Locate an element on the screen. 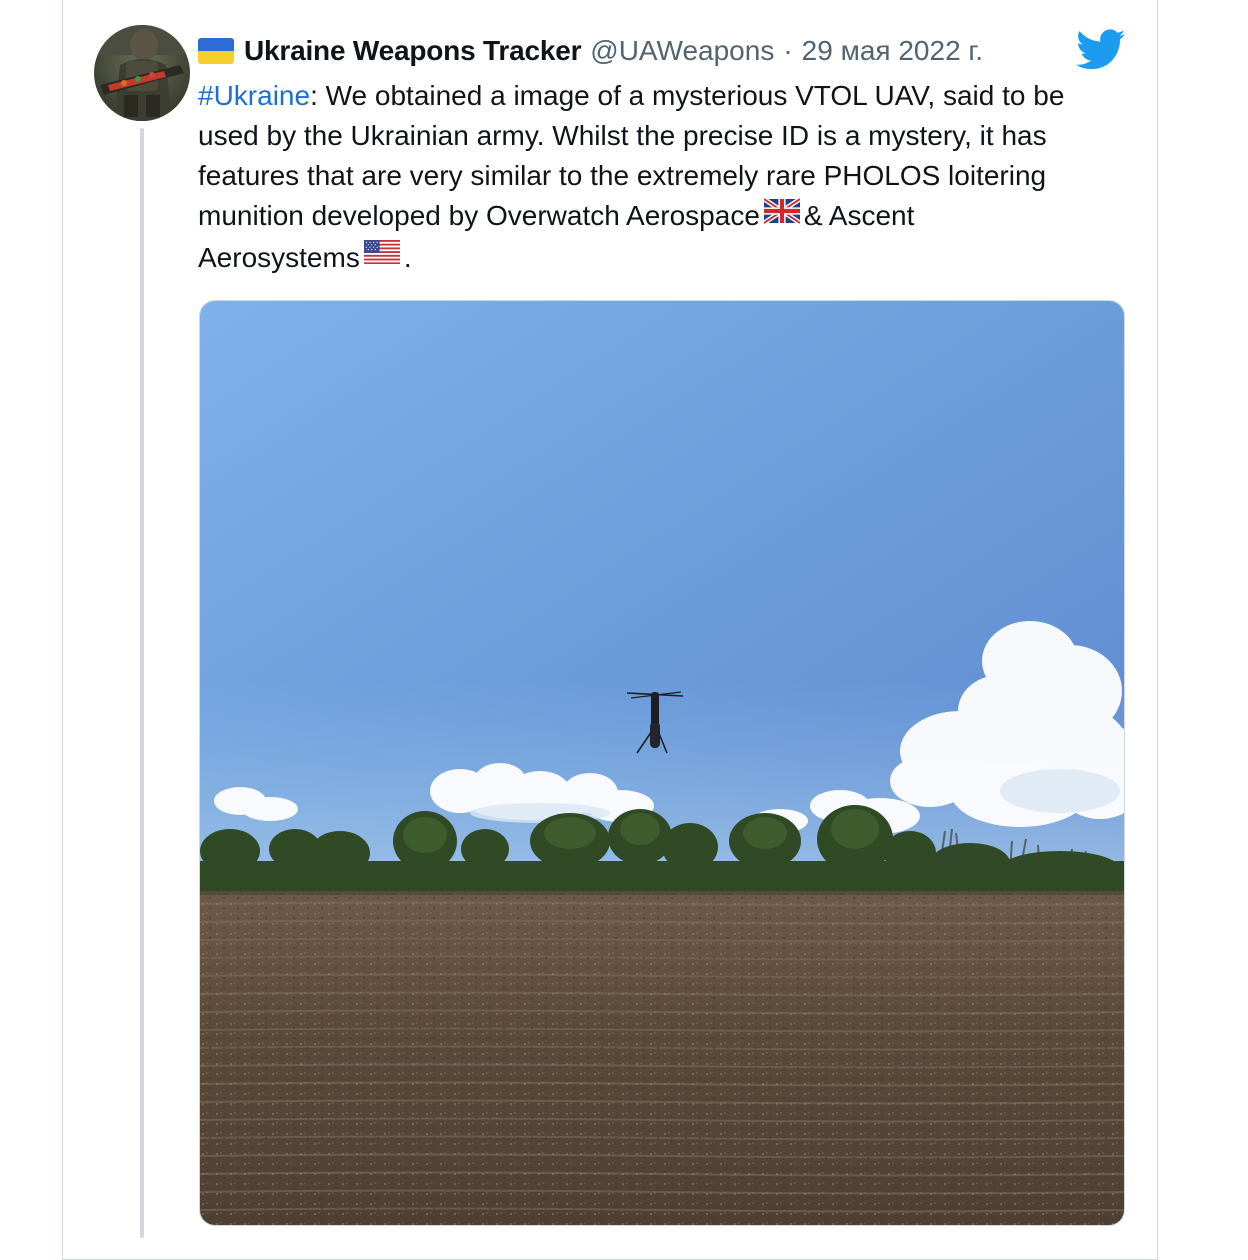  soldier-avatar-image is located at coordinates (142, 73).